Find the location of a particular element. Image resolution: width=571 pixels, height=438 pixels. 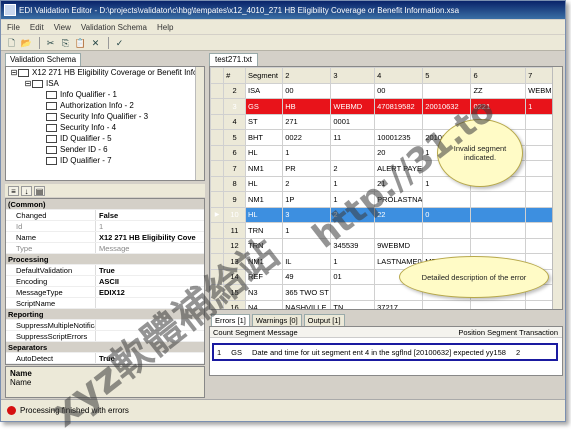

segment-cell: IL is located at coordinates (307, 261).